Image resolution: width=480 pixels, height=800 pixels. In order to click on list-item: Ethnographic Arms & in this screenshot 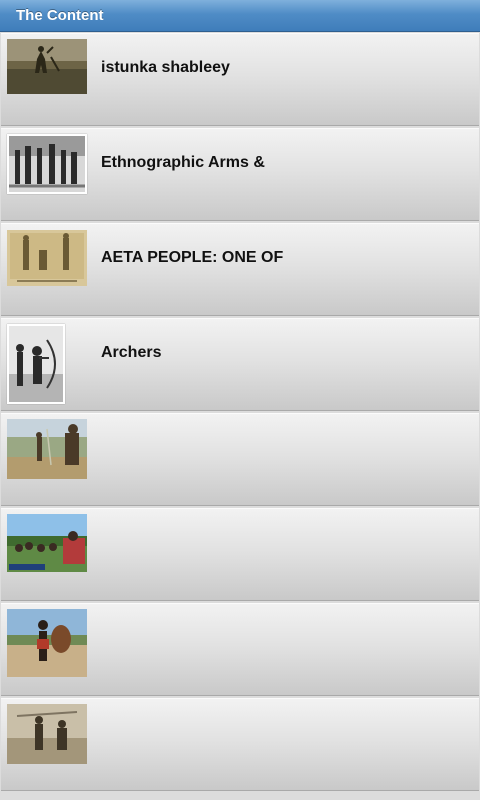, I will do `click(240, 174)`.